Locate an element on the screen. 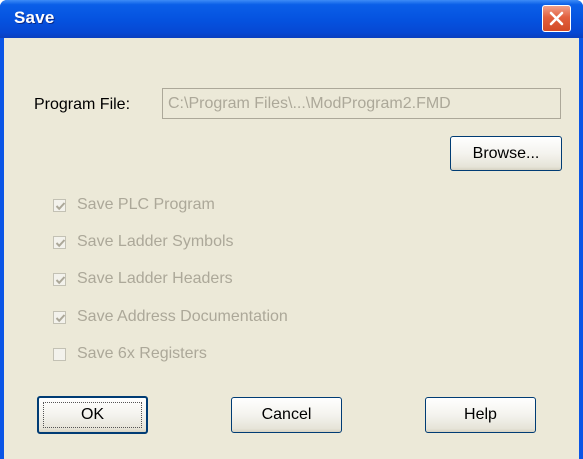  close-icon is located at coordinates (556, 18).